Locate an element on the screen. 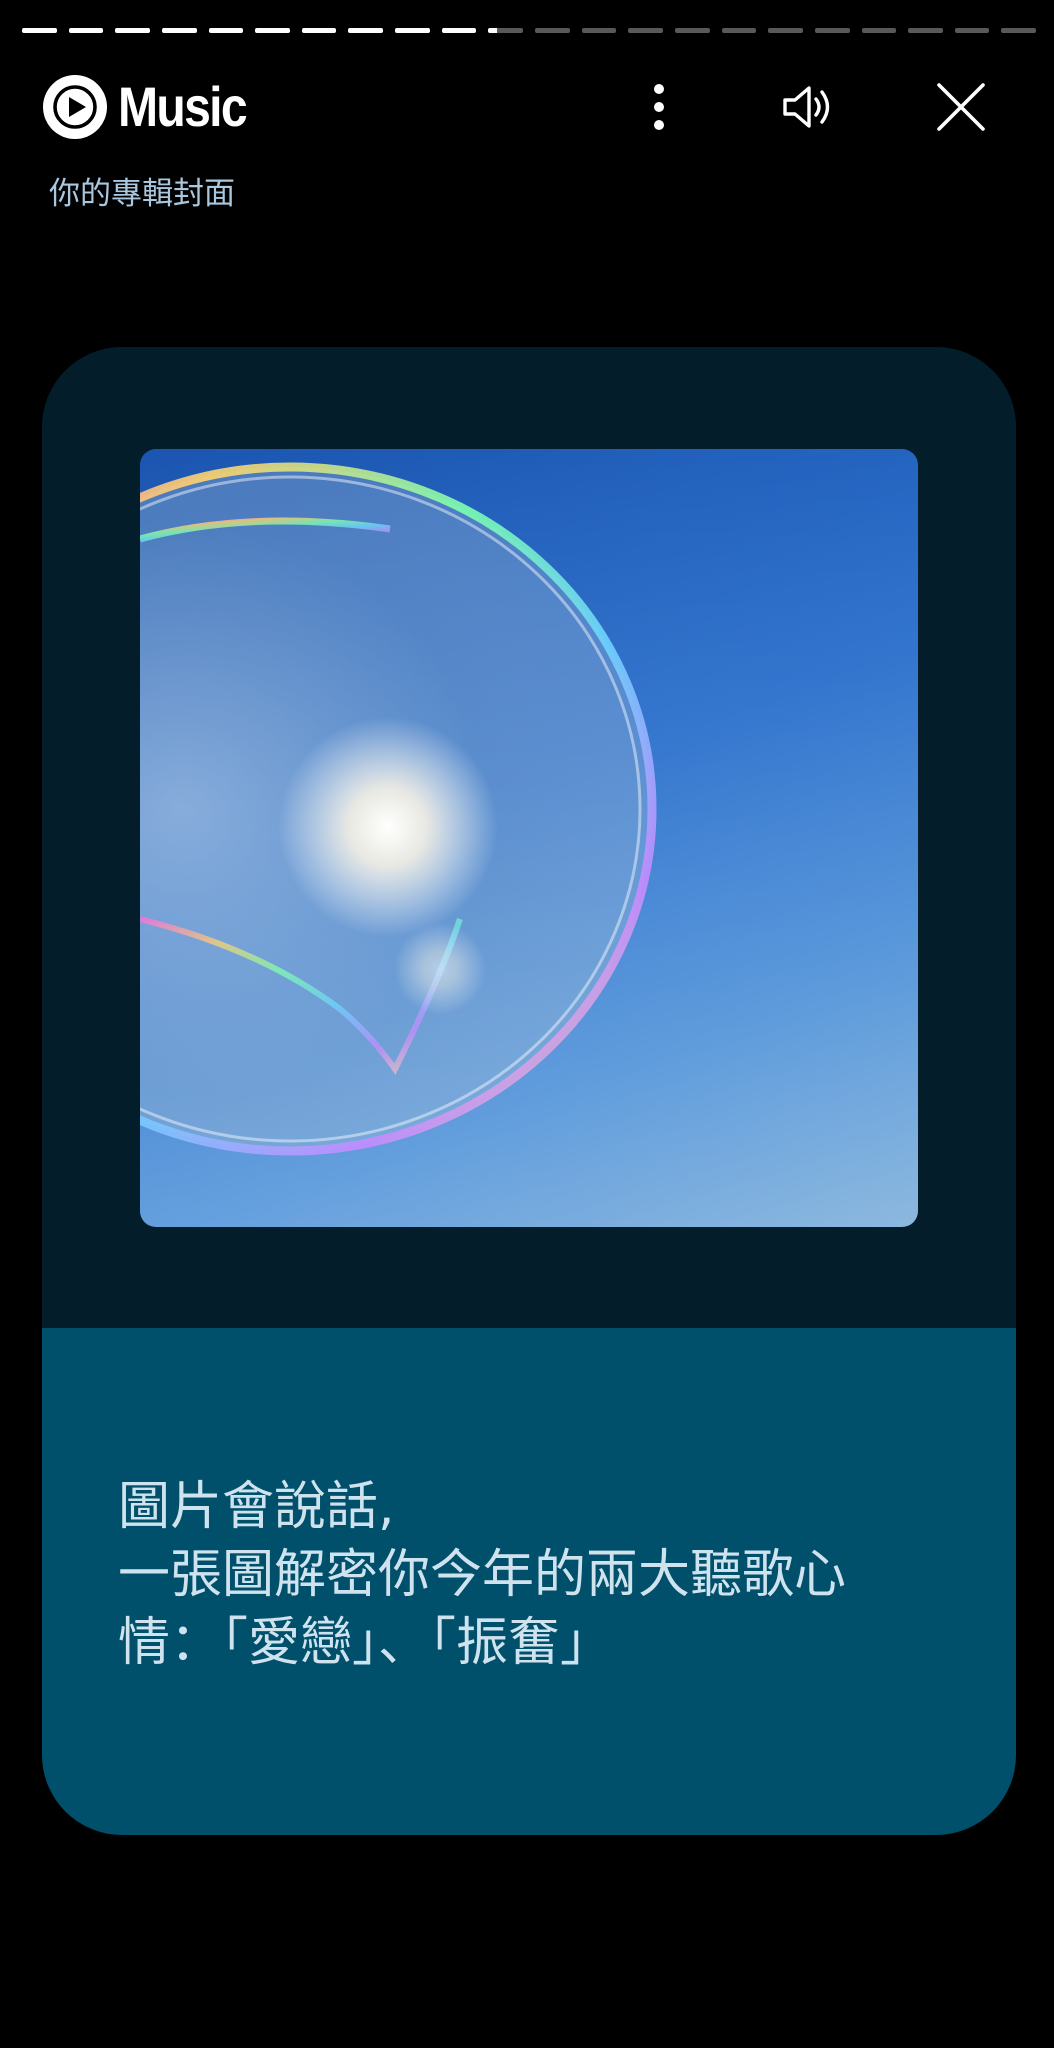 Image resolution: width=1054 pixels, height=2048 pixels. story-progress-bar is located at coordinates (529, 30).